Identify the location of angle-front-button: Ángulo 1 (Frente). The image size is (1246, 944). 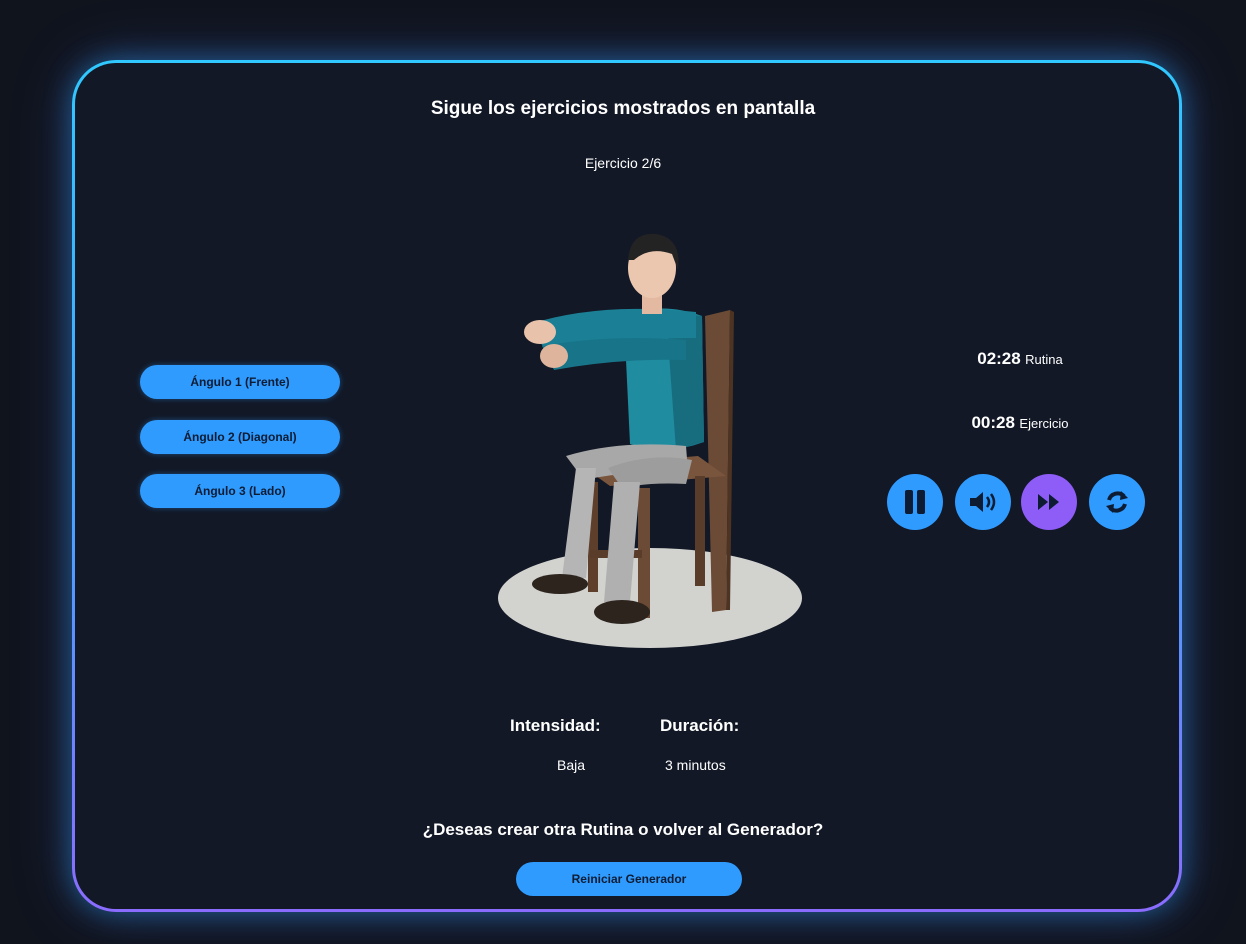
(240, 382).